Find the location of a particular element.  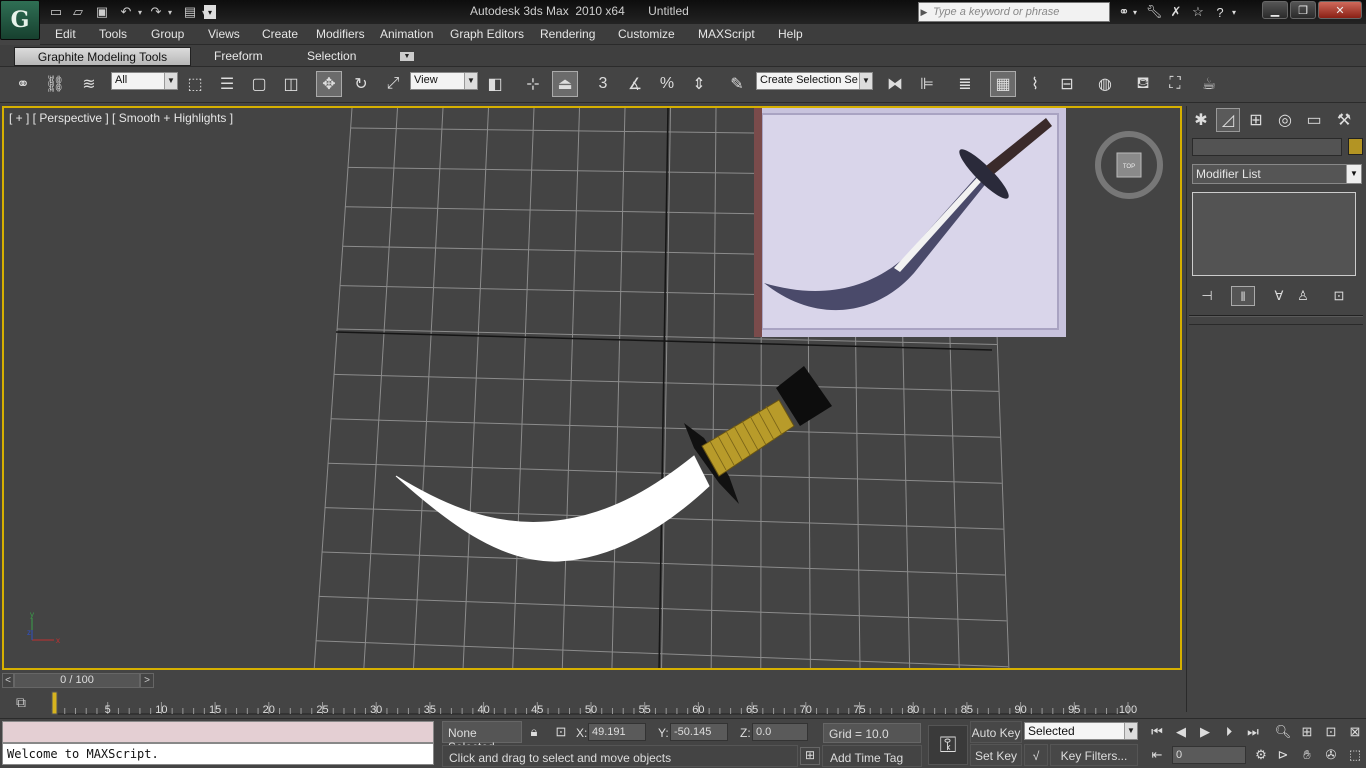

maxscript-listener-input is located at coordinates (218, 732).